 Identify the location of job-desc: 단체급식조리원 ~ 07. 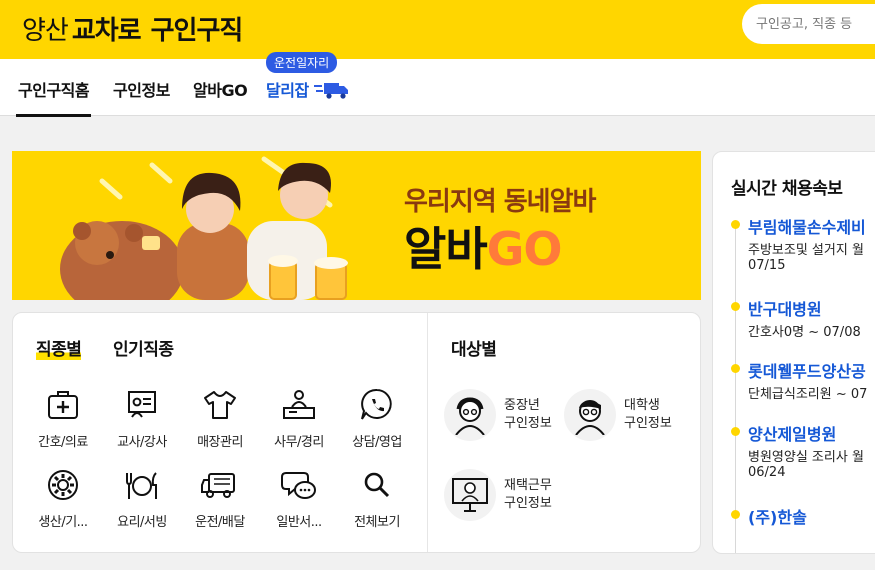
(808, 394).